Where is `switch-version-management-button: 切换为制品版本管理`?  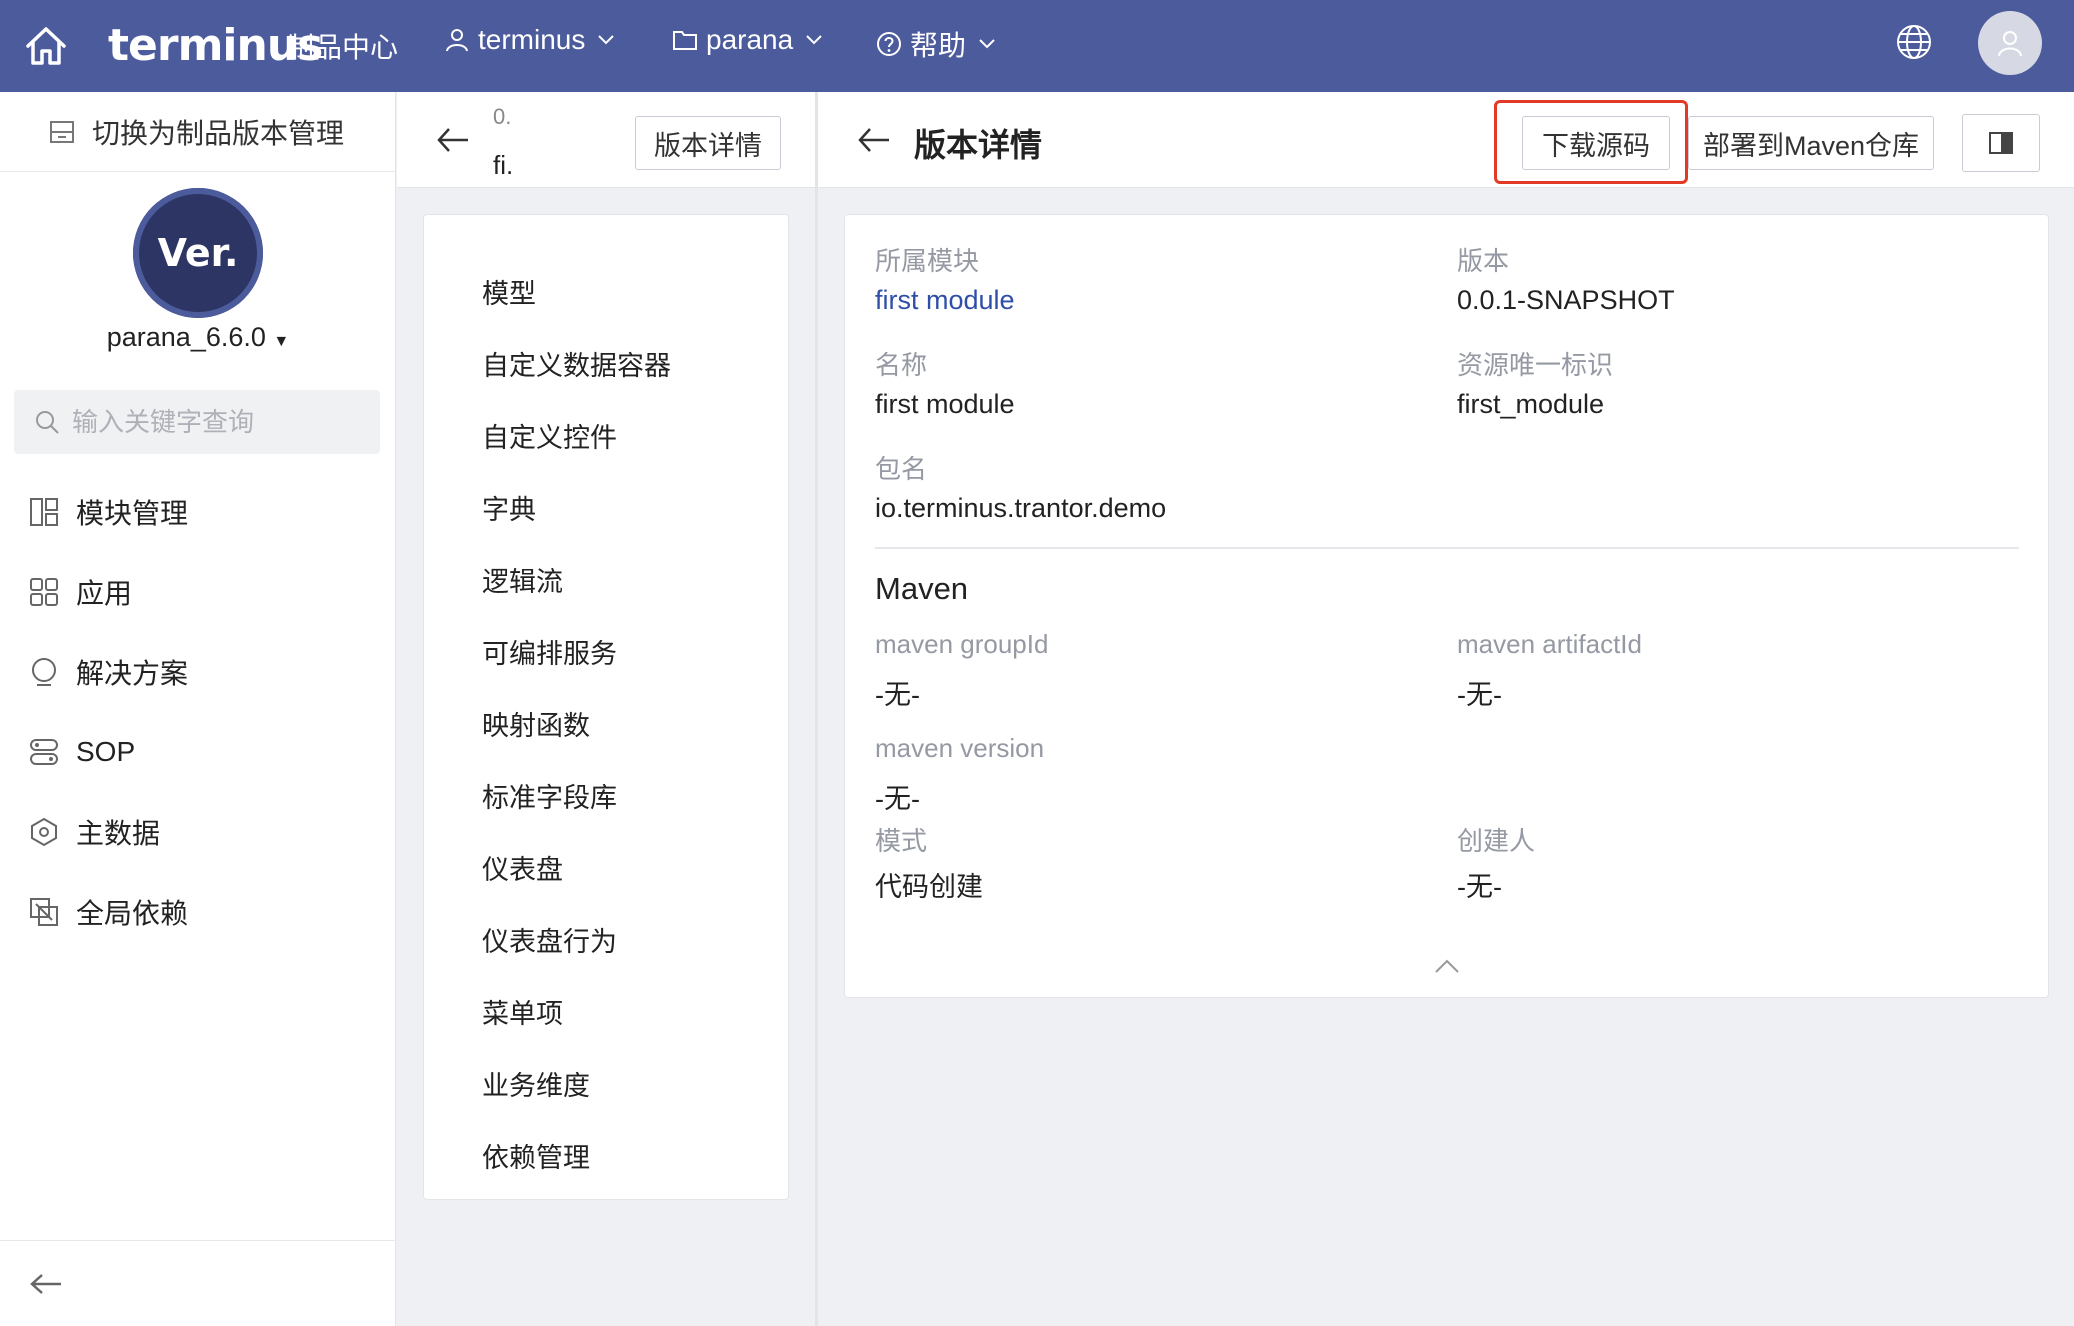
switch-version-management-button: 切换为制品版本管理 is located at coordinates (198, 132).